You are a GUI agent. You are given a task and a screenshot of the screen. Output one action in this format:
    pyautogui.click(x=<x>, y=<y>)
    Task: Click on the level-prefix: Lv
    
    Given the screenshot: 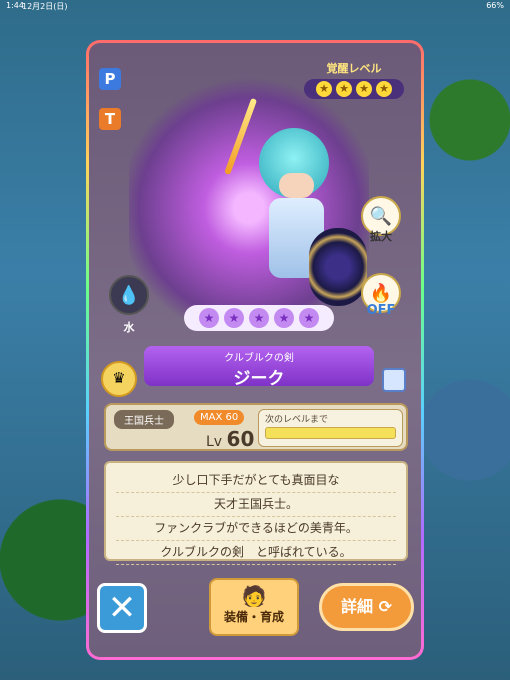 What is the action you would take?
    pyautogui.click(x=214, y=442)
    